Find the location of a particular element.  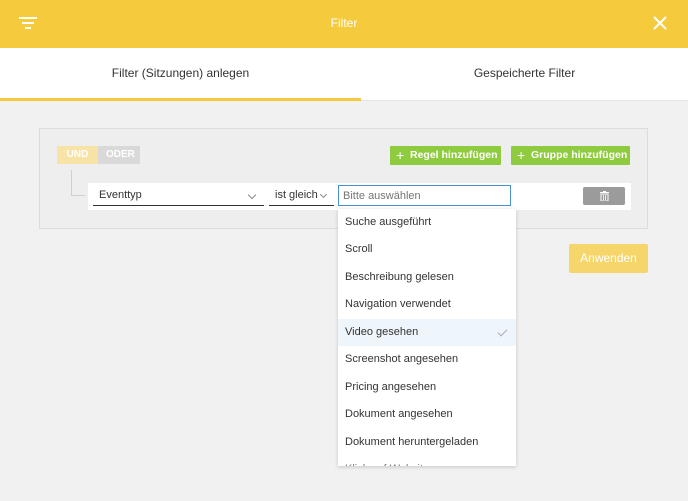

field-select-value: Eventtyp is located at coordinates (120, 195).